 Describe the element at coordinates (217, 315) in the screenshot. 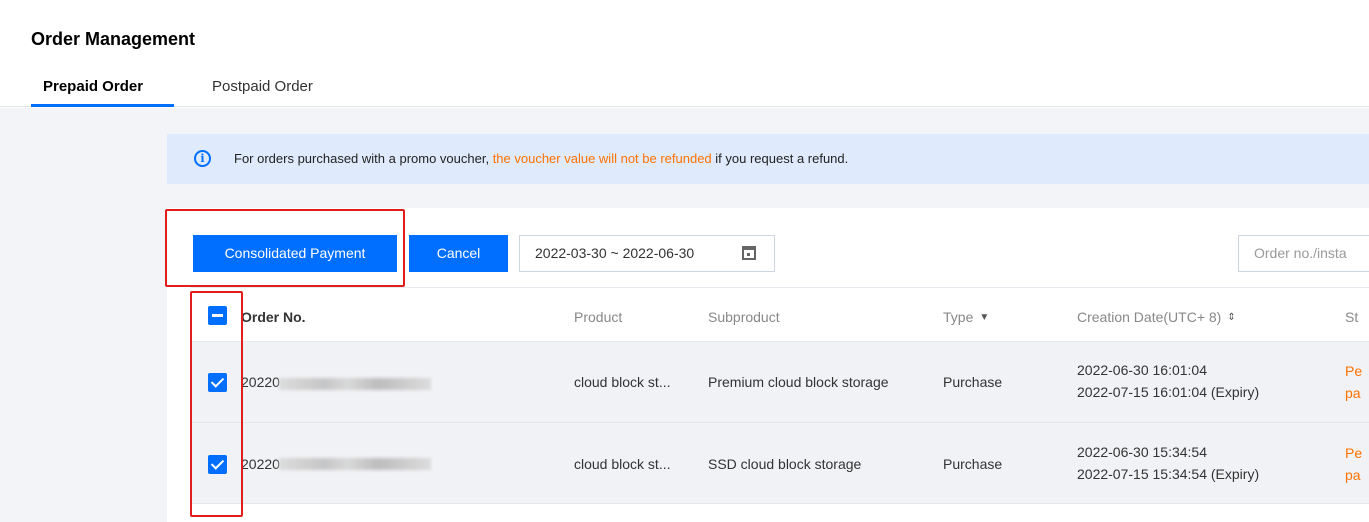

I see `select-all-checkbox` at that location.